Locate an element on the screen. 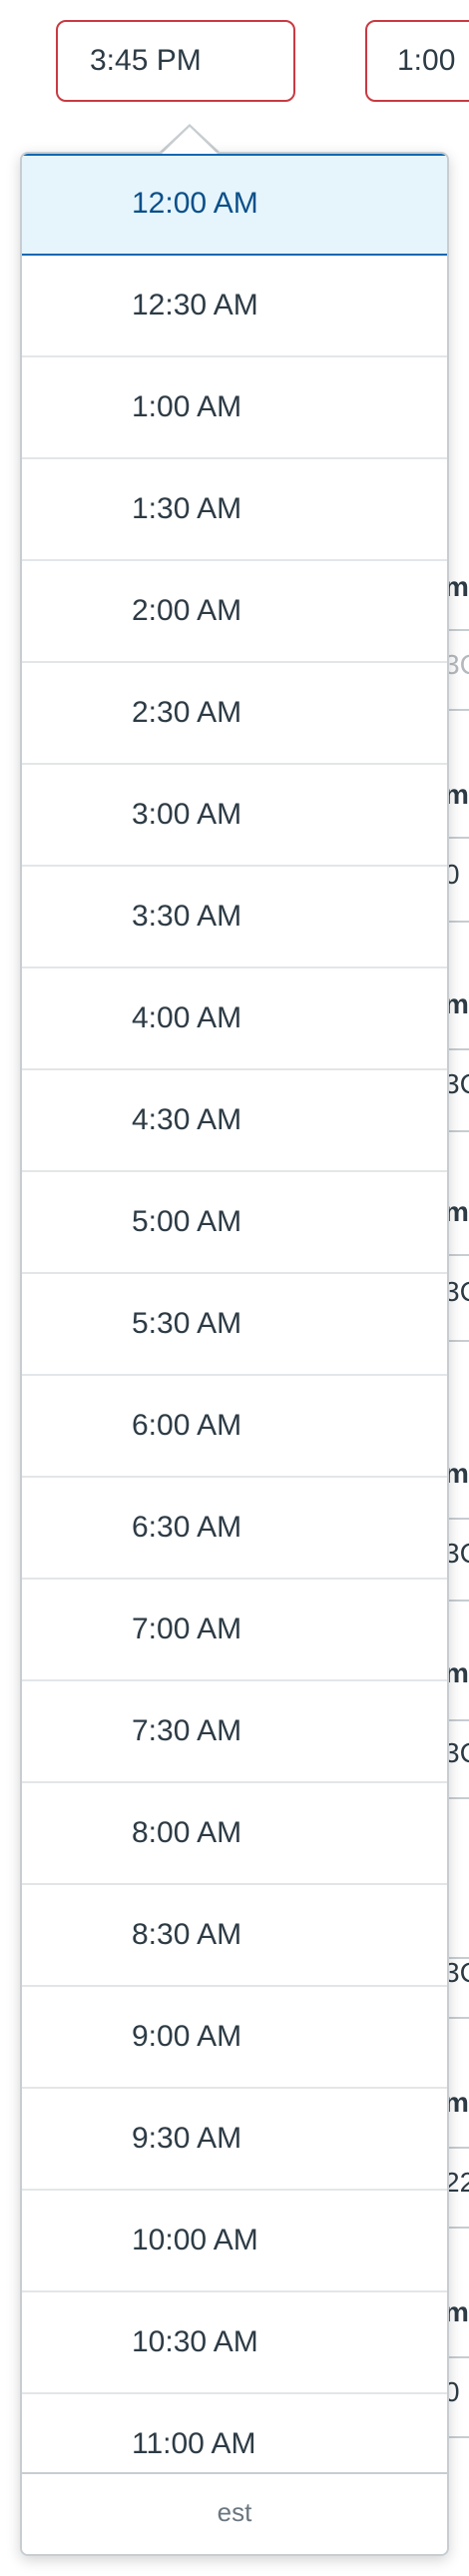 This screenshot has width=469, height=2576. time-option: 7:00 AM is located at coordinates (234, 1630).